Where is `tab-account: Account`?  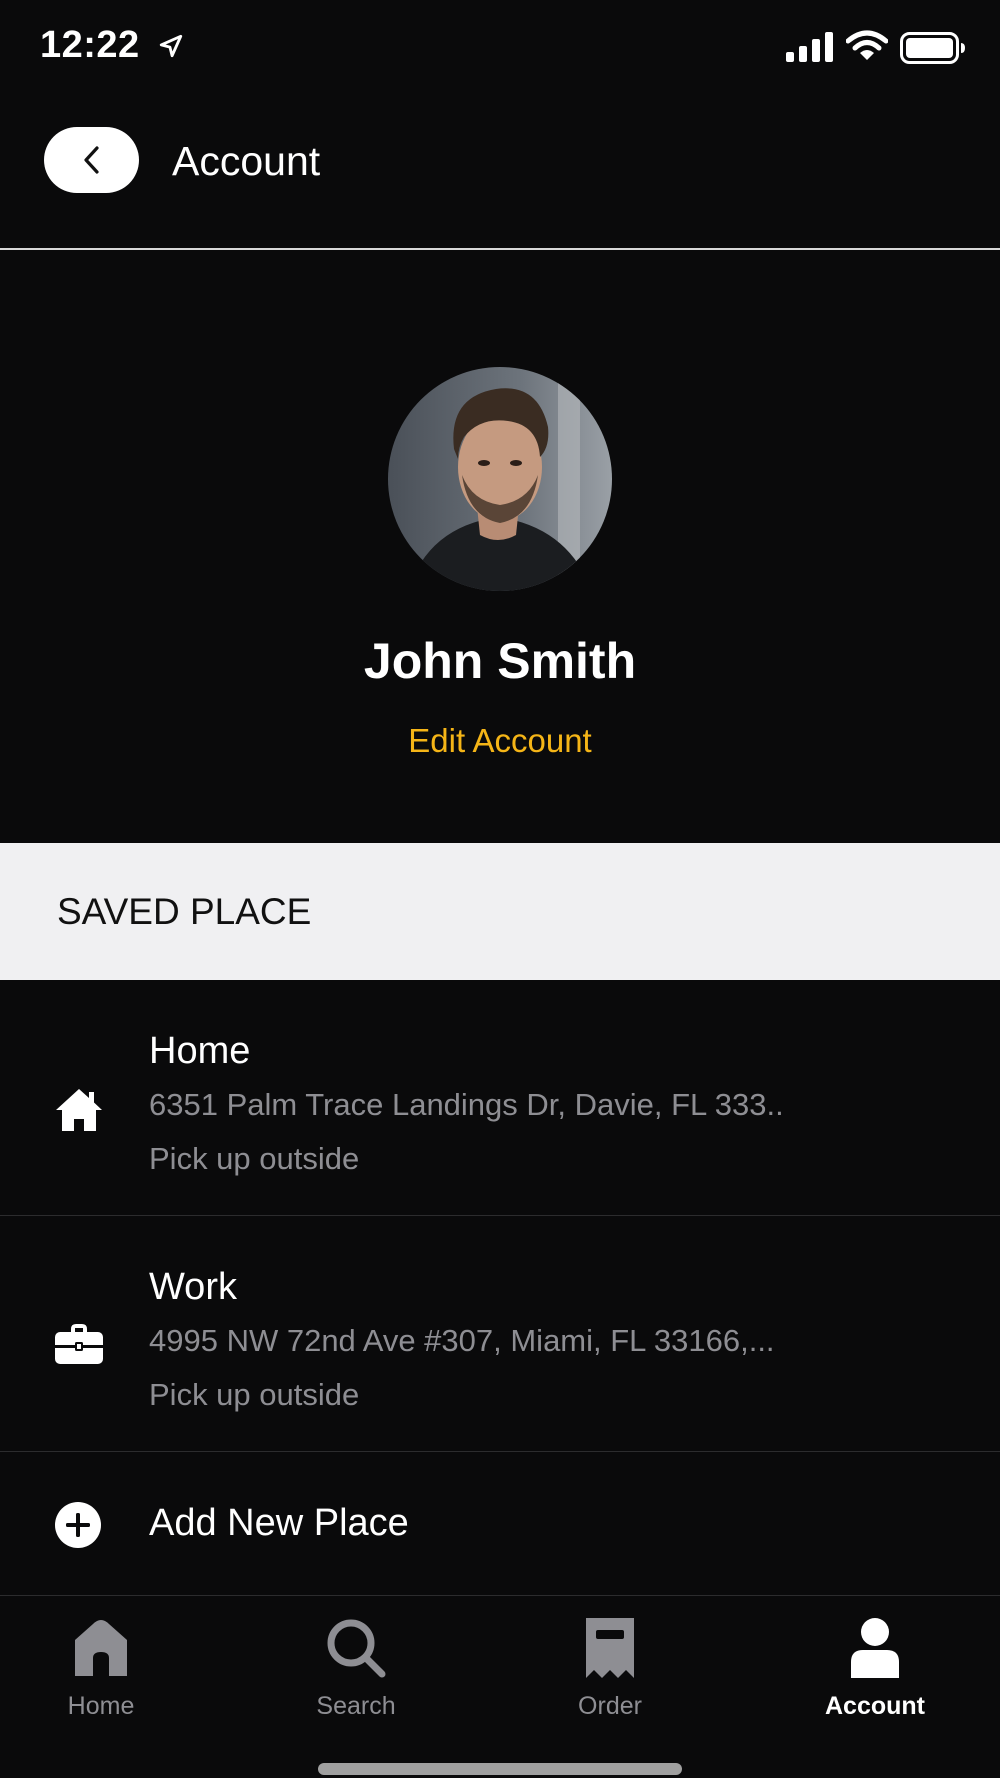
tab-account: Account is located at coordinates (875, 1676).